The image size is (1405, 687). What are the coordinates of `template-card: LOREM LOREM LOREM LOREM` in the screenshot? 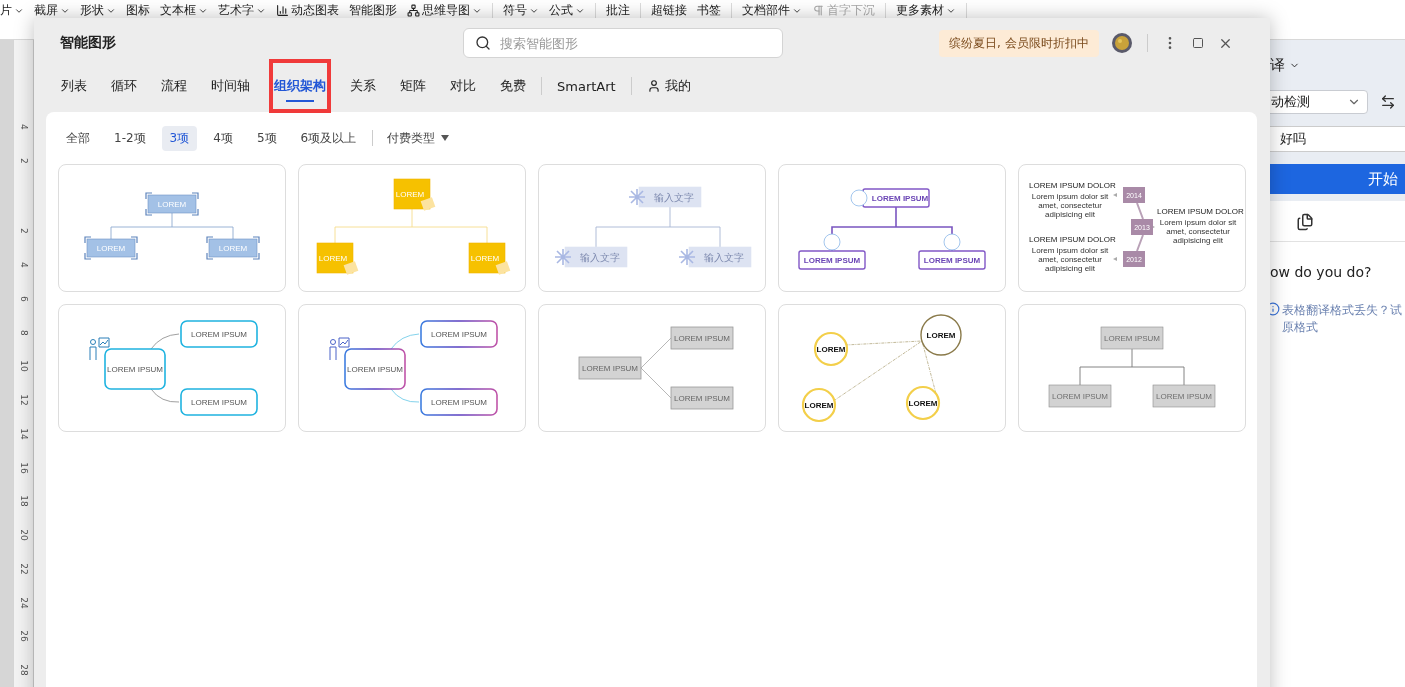 It's located at (892, 368).